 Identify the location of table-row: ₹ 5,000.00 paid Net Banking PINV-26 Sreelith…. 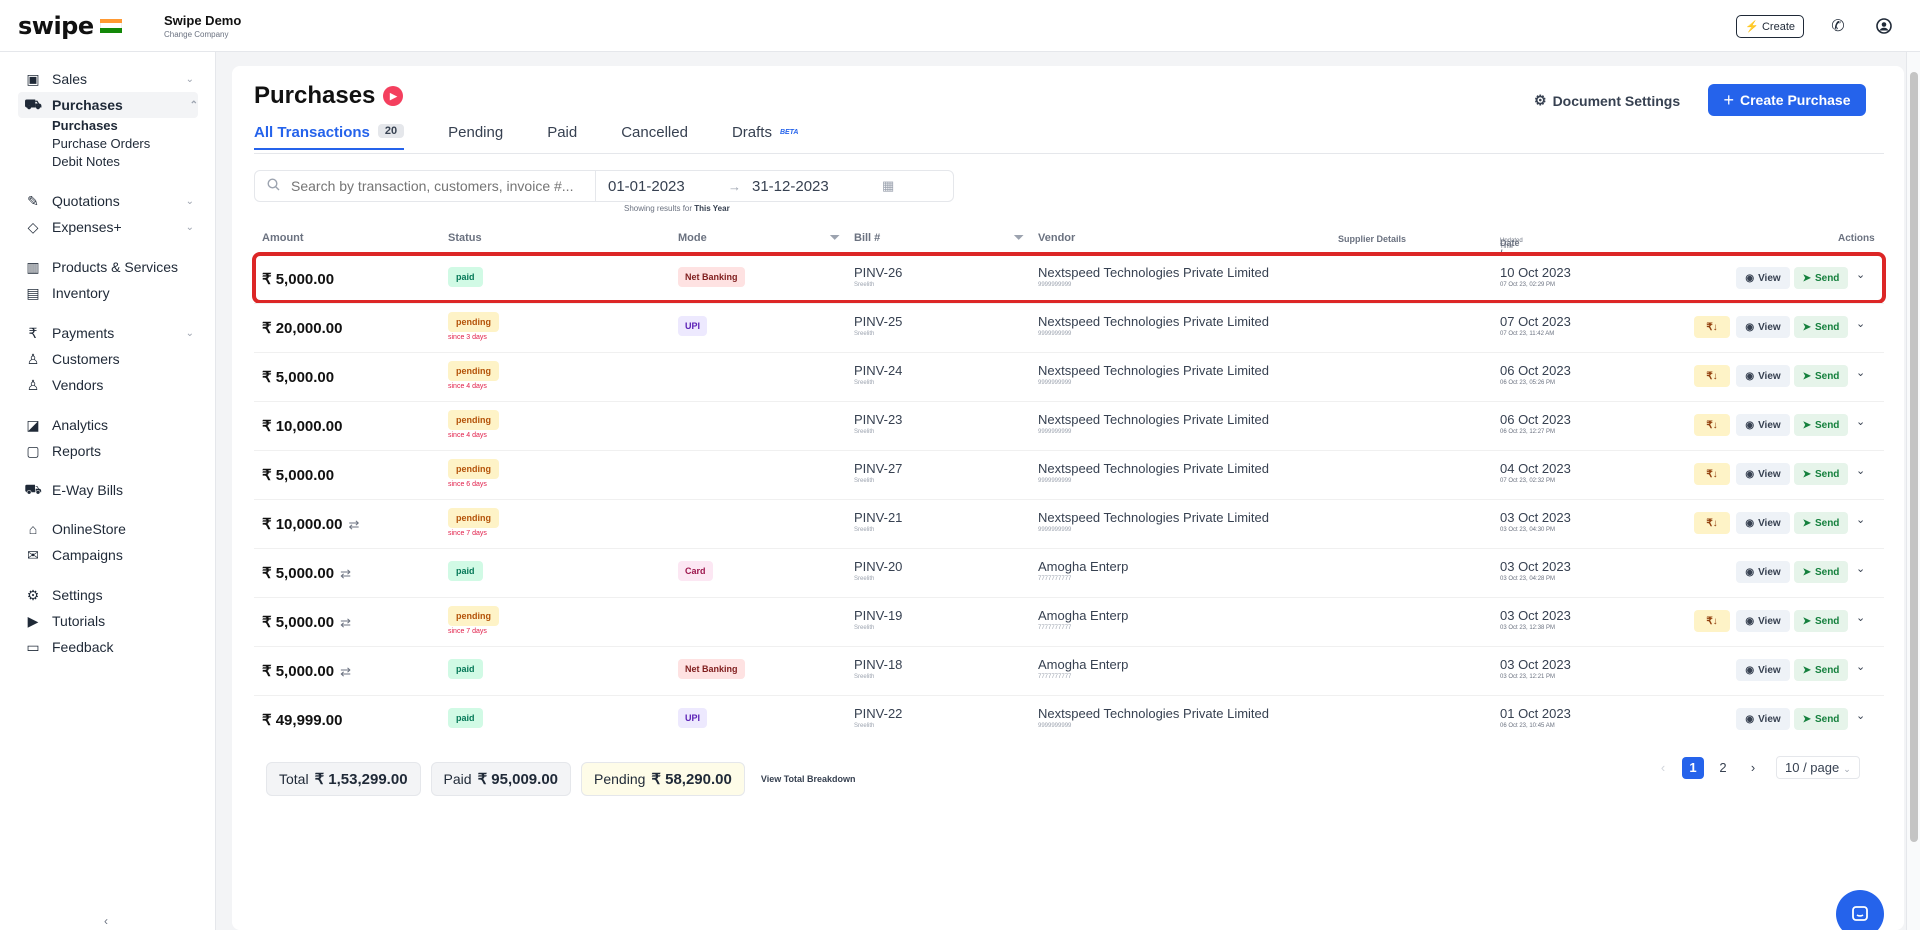
(1069, 278).